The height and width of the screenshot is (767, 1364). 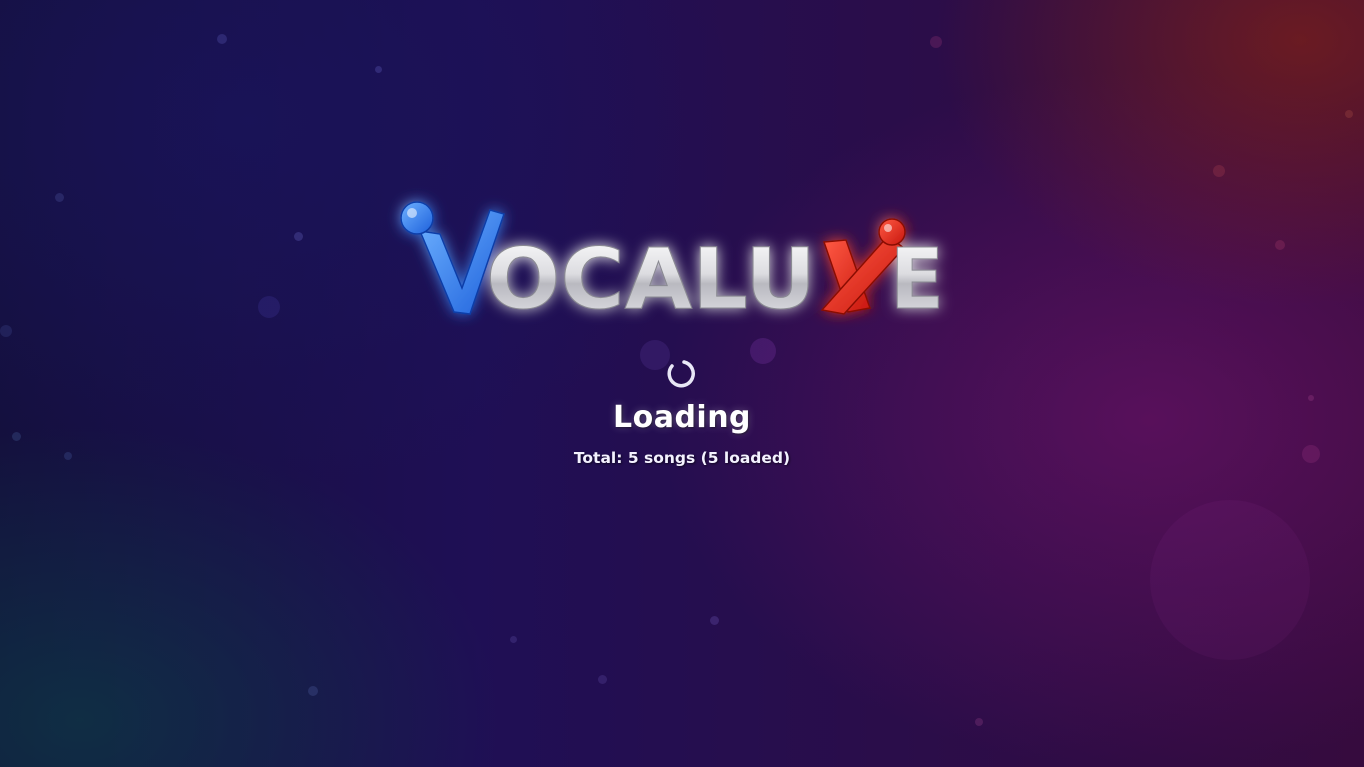 I want to click on logo-letter-e: E, so click(x=917, y=279).